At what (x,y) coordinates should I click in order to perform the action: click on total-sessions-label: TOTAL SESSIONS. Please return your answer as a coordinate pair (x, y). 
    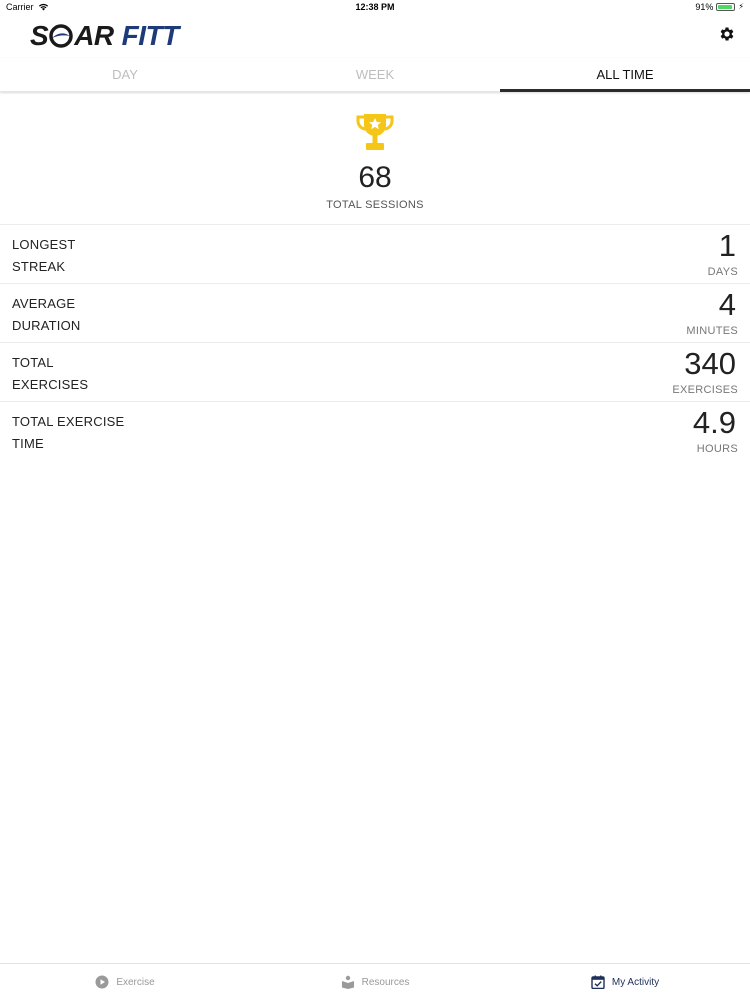
    Looking at the image, I should click on (375, 205).